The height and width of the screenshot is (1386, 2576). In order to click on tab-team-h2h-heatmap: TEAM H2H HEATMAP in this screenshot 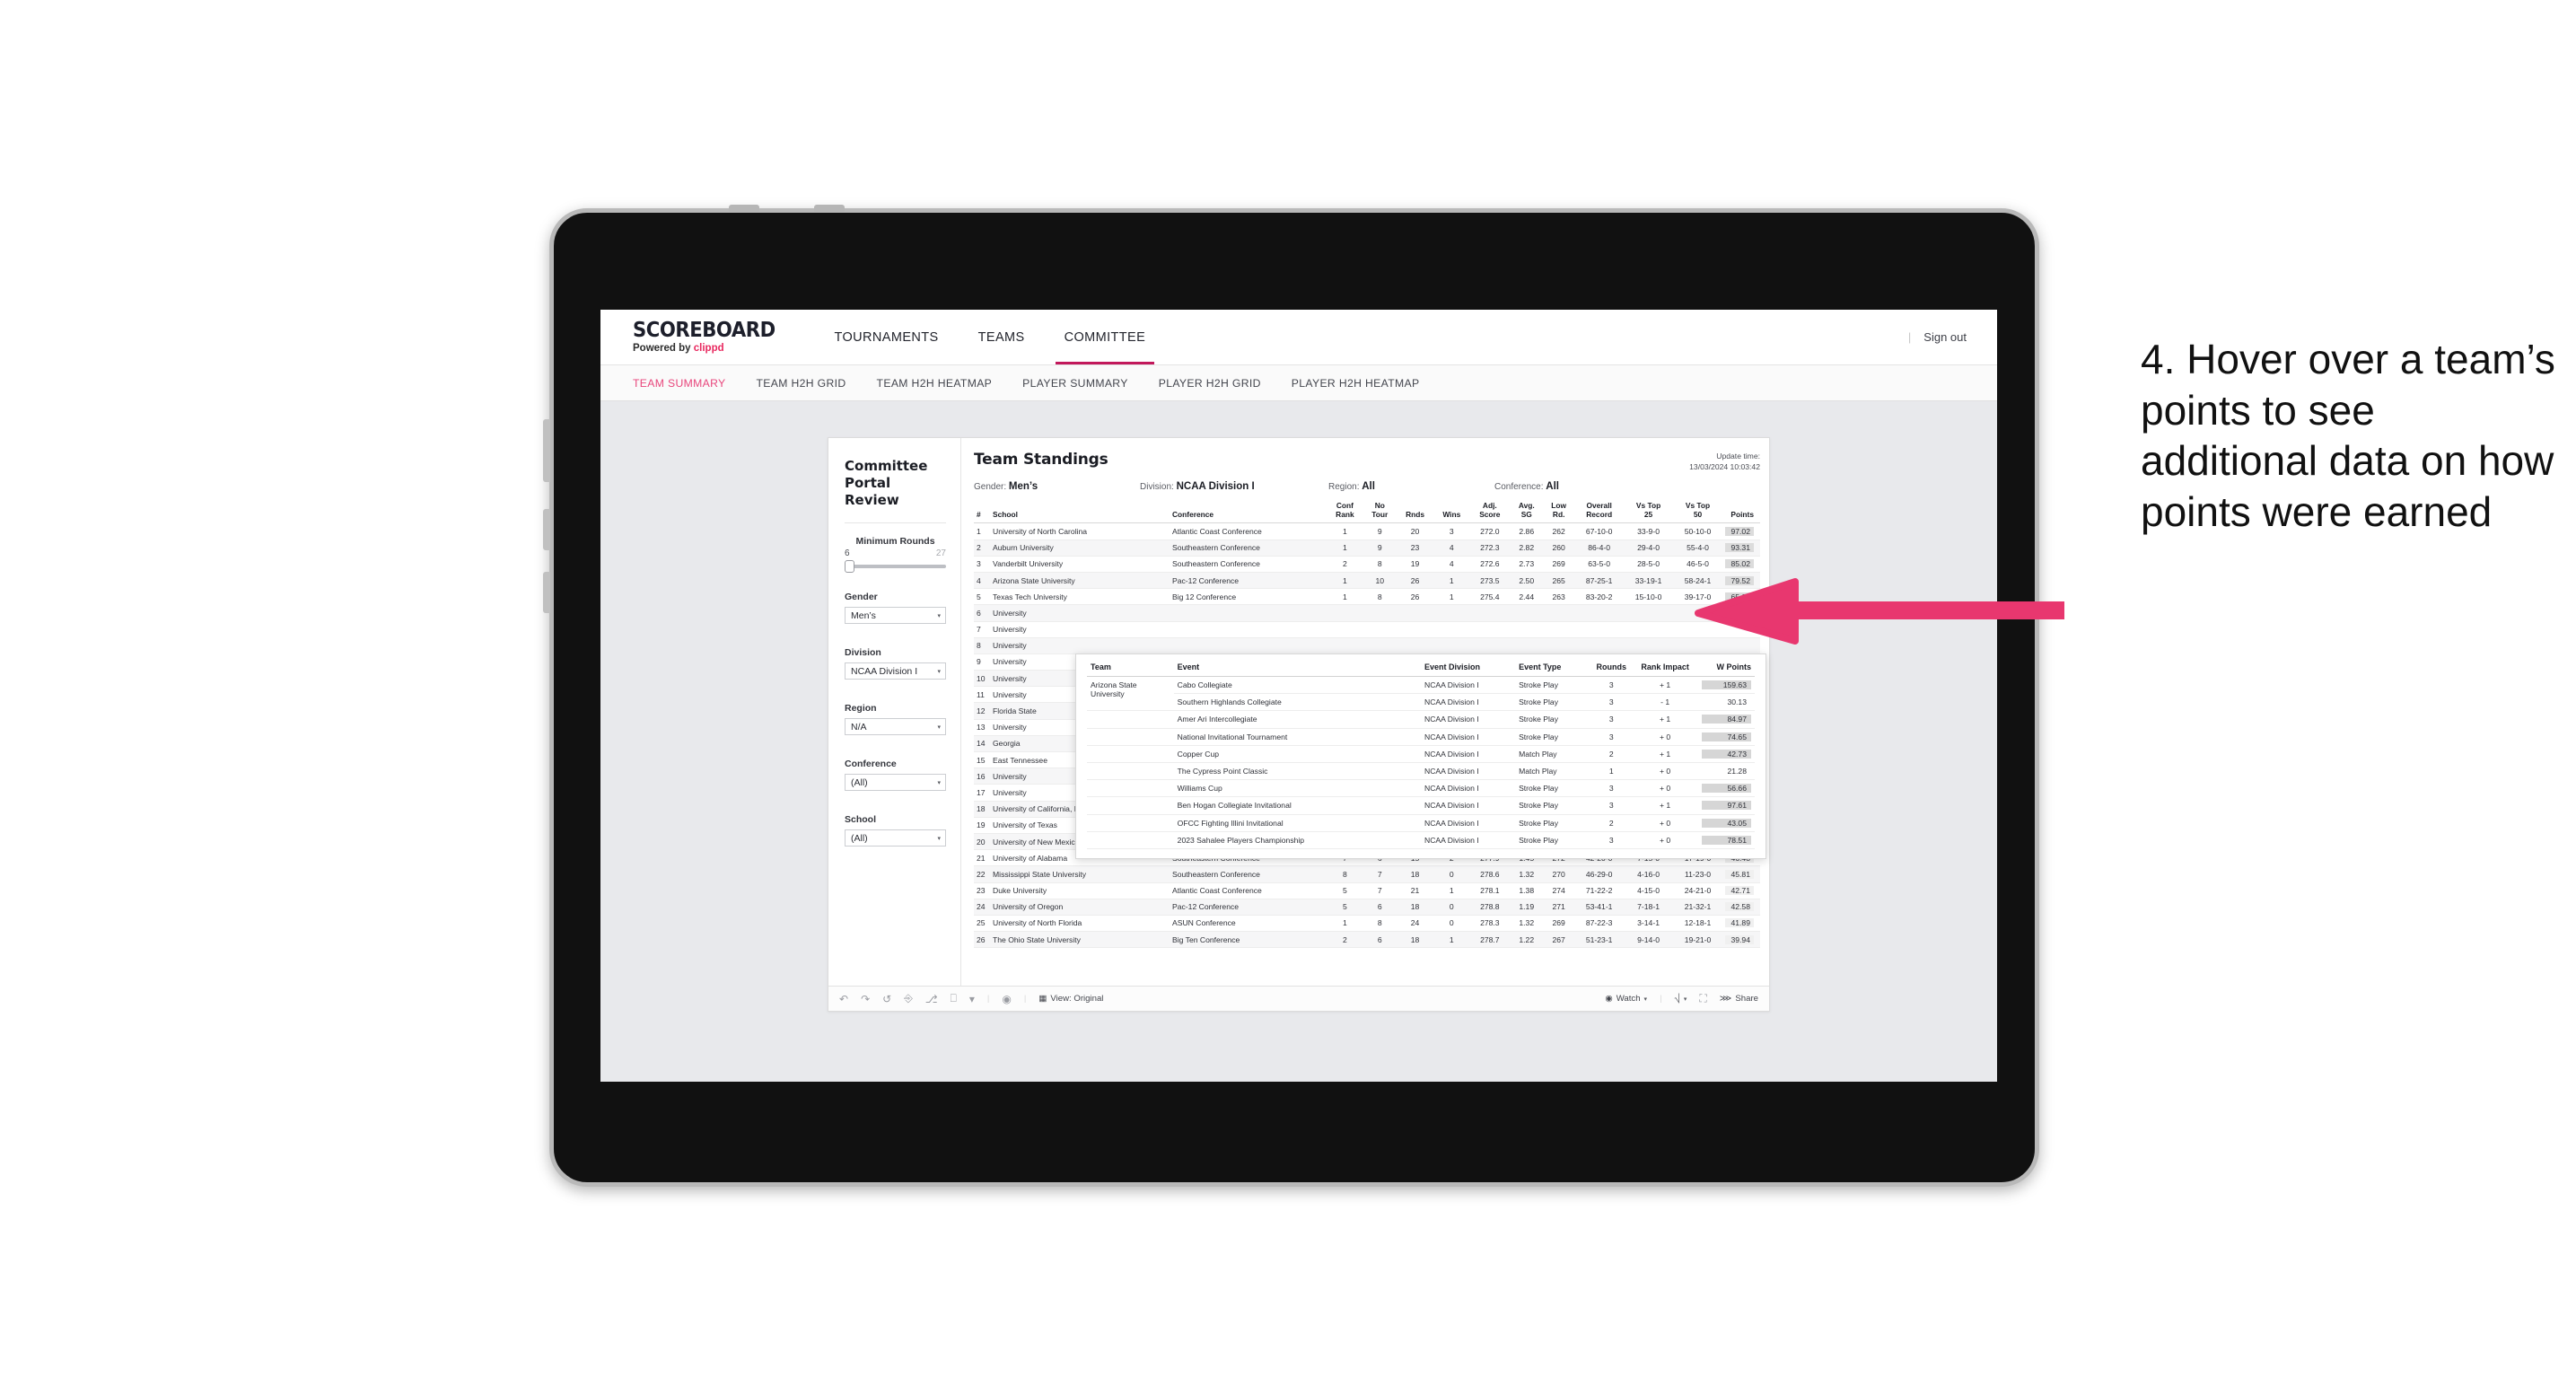, I will do `click(935, 384)`.